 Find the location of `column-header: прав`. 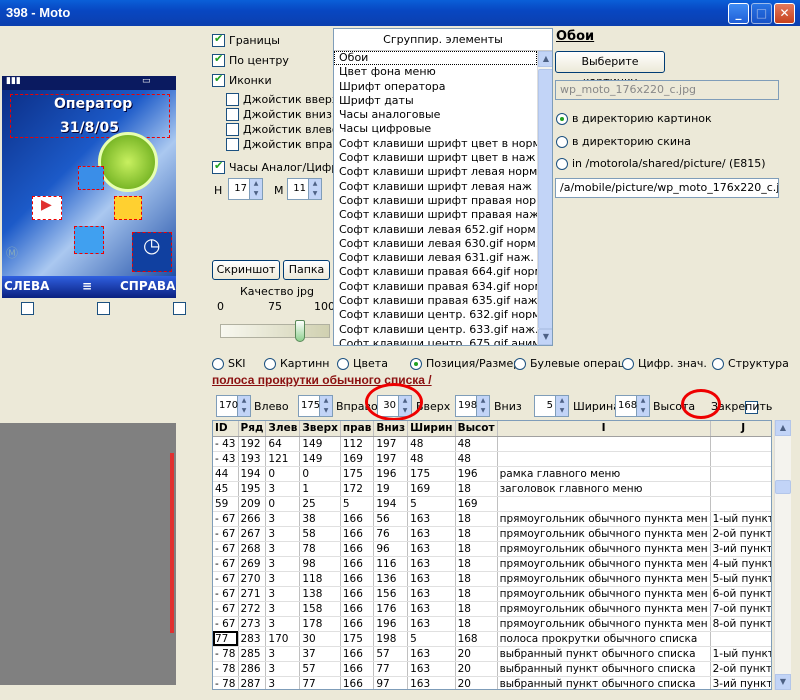

column-header: прав is located at coordinates (357, 429).